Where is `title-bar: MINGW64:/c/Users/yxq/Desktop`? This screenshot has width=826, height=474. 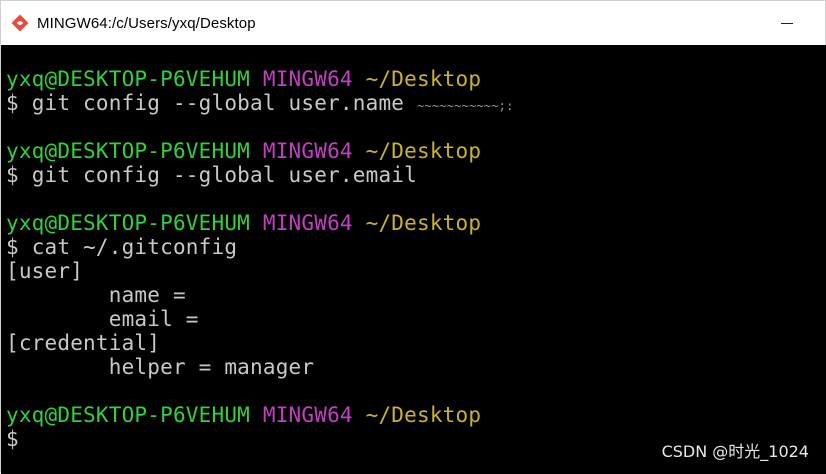
title-bar: MINGW64:/c/Users/yxq/Desktop is located at coordinates (413, 23).